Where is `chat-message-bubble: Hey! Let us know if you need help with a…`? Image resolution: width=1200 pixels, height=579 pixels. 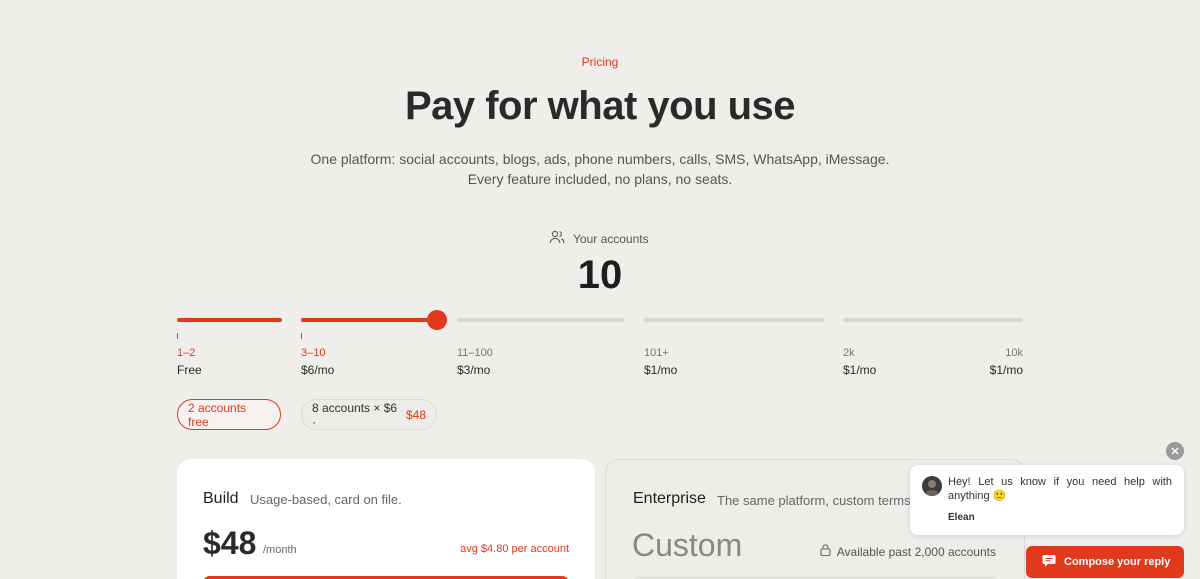
chat-message-bubble: Hey! Let us know if you need help with a… is located at coordinates (1047, 500).